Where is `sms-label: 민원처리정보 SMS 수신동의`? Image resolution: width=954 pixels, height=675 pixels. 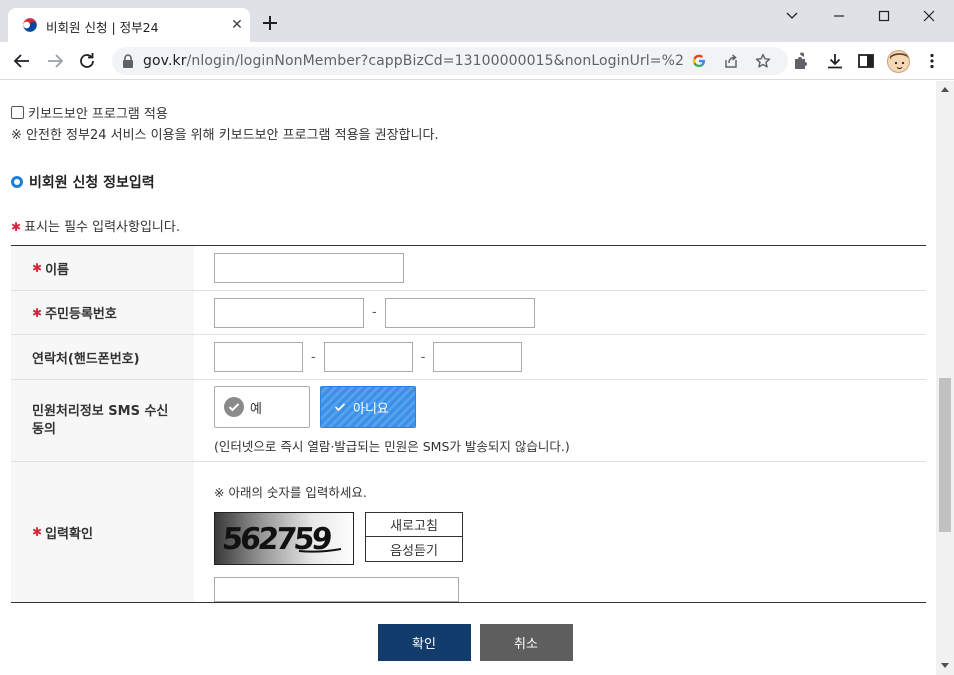
sms-label: 민원처리정보 SMS 수신동의 is located at coordinates (102, 420).